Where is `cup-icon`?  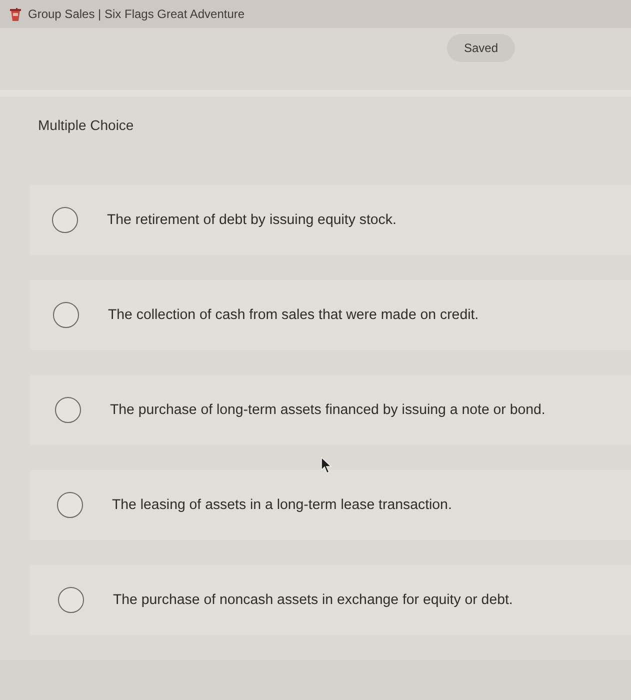
cup-icon is located at coordinates (15, 14).